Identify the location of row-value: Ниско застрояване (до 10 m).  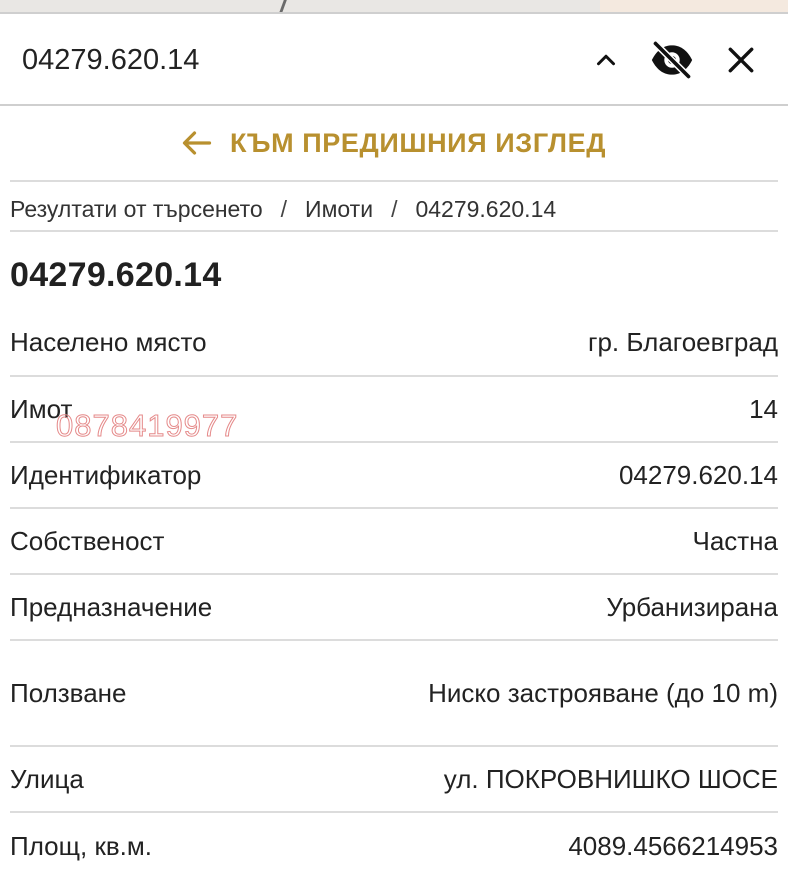
(603, 693).